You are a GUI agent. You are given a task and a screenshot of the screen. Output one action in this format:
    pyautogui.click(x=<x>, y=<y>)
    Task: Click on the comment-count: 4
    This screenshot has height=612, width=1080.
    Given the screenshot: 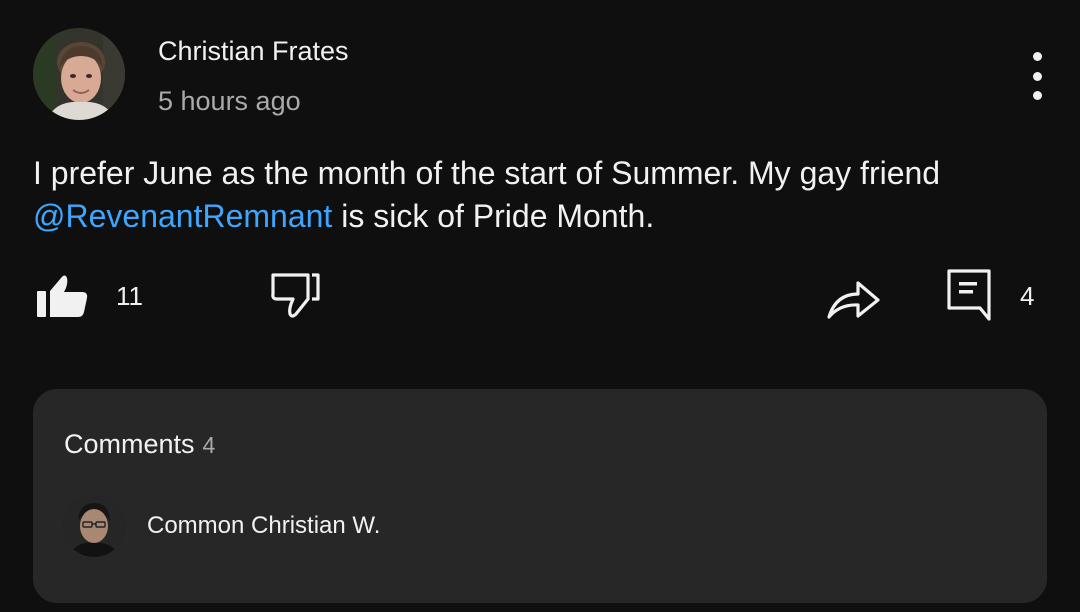 What is the action you would take?
    pyautogui.click(x=1027, y=296)
    